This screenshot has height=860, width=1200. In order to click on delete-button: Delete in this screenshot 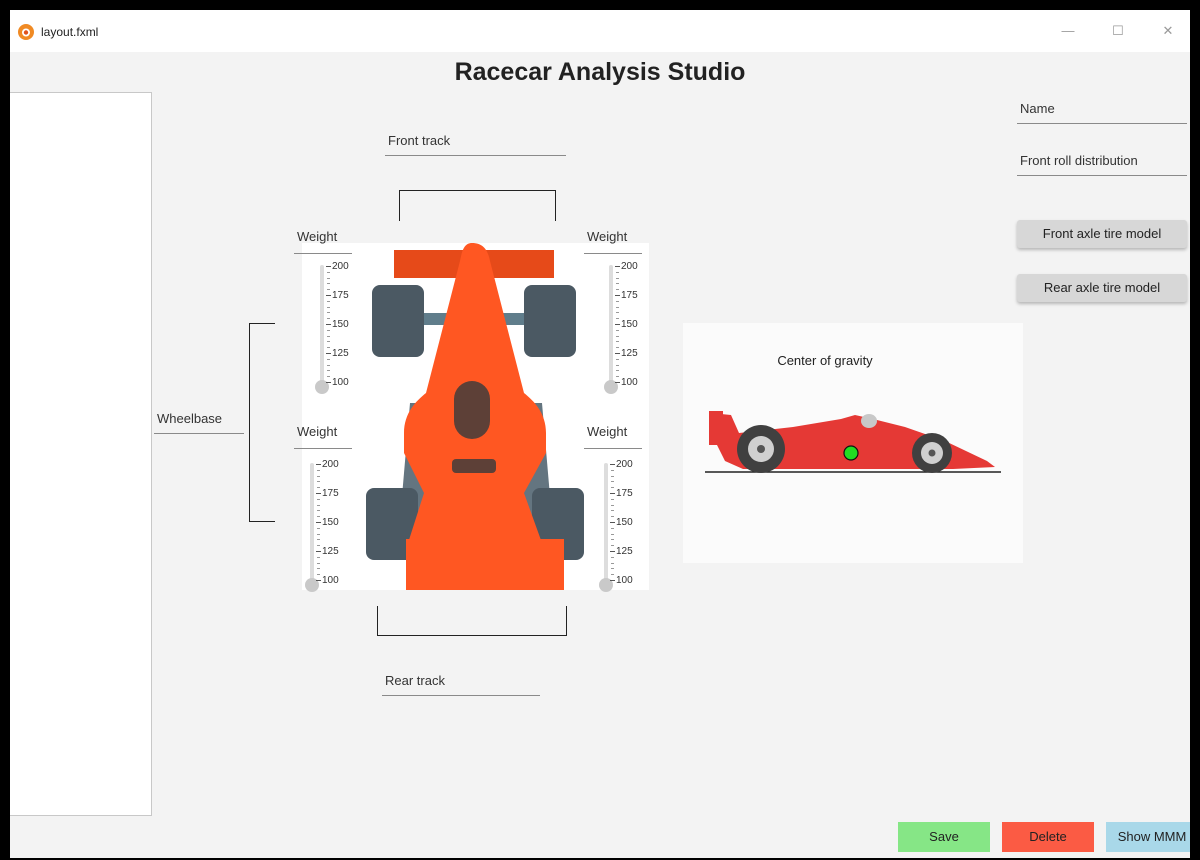, I will do `click(1048, 837)`.